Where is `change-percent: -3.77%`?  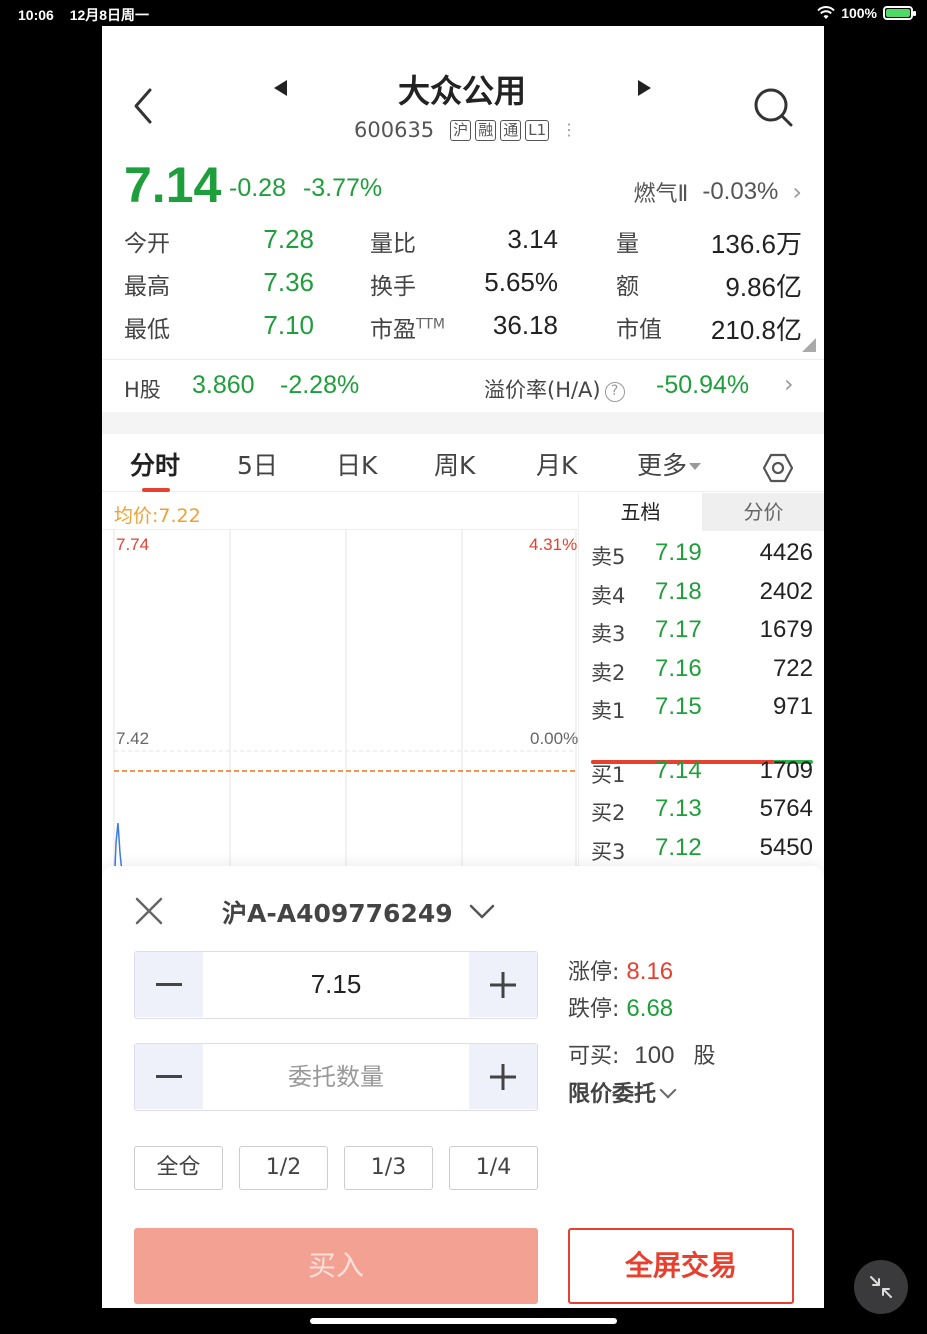
change-percent: -3.77% is located at coordinates (342, 188).